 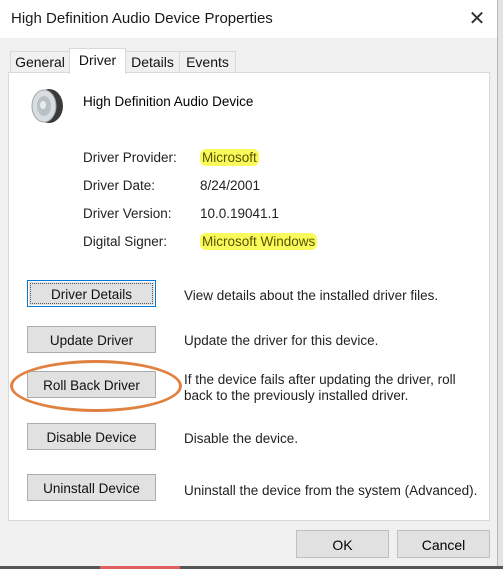 What do you see at coordinates (342, 544) in the screenshot?
I see `ok-button: OK` at bounding box center [342, 544].